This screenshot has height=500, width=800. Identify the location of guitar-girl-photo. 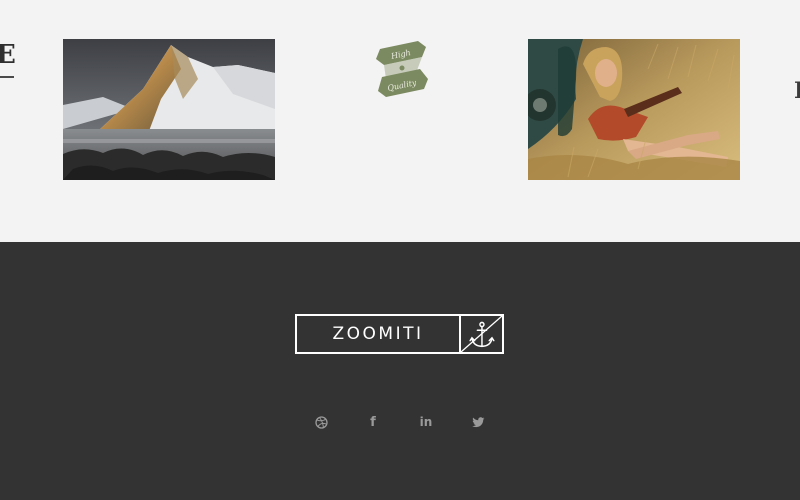
(634, 109).